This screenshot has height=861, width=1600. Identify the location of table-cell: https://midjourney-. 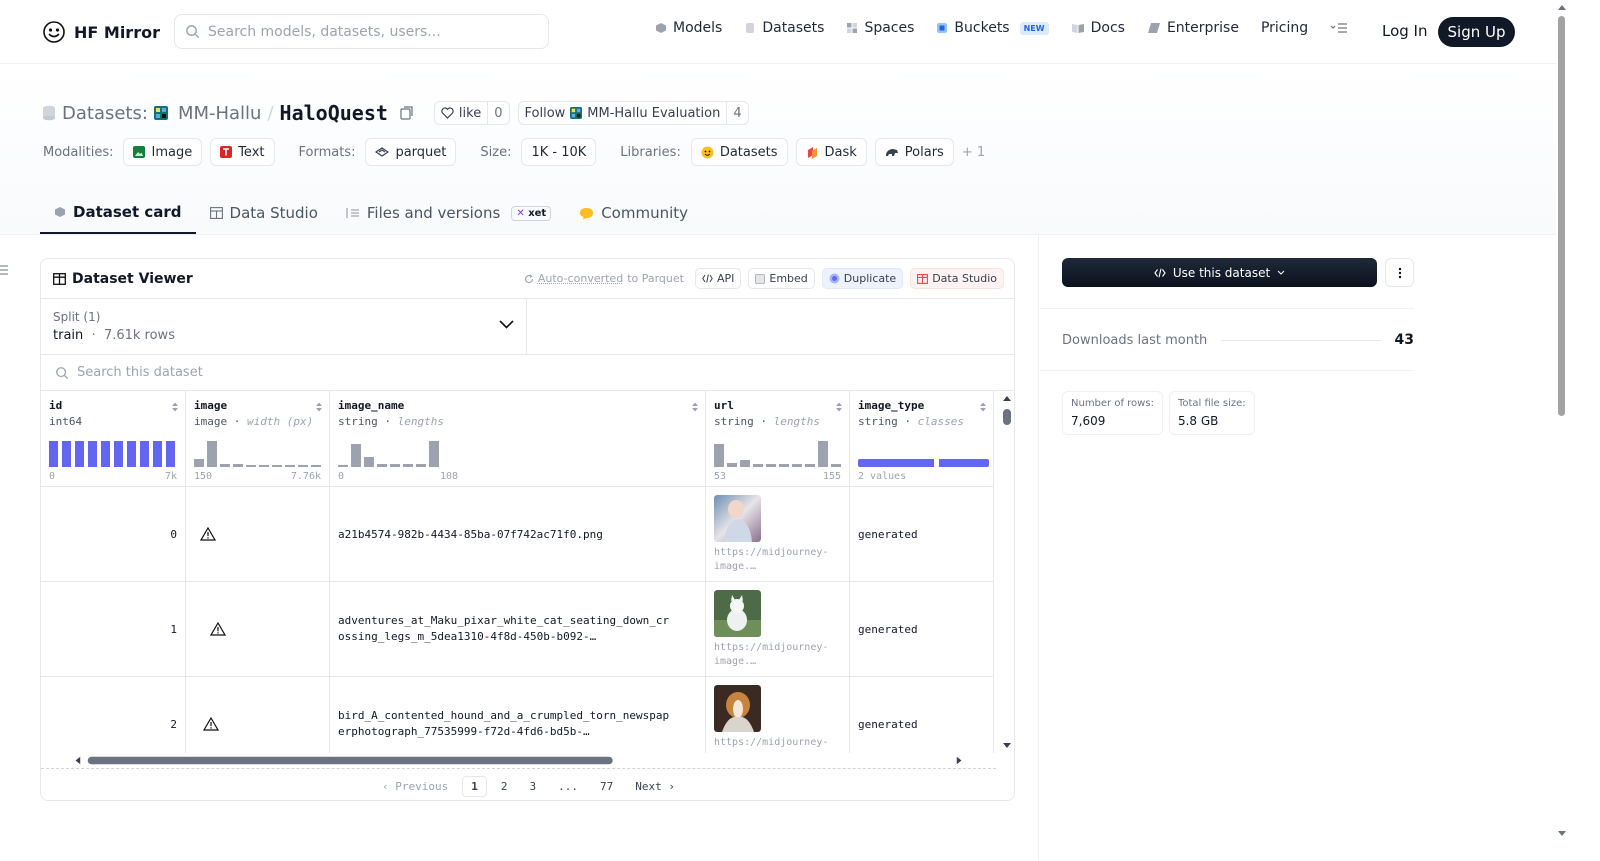
(777, 715).